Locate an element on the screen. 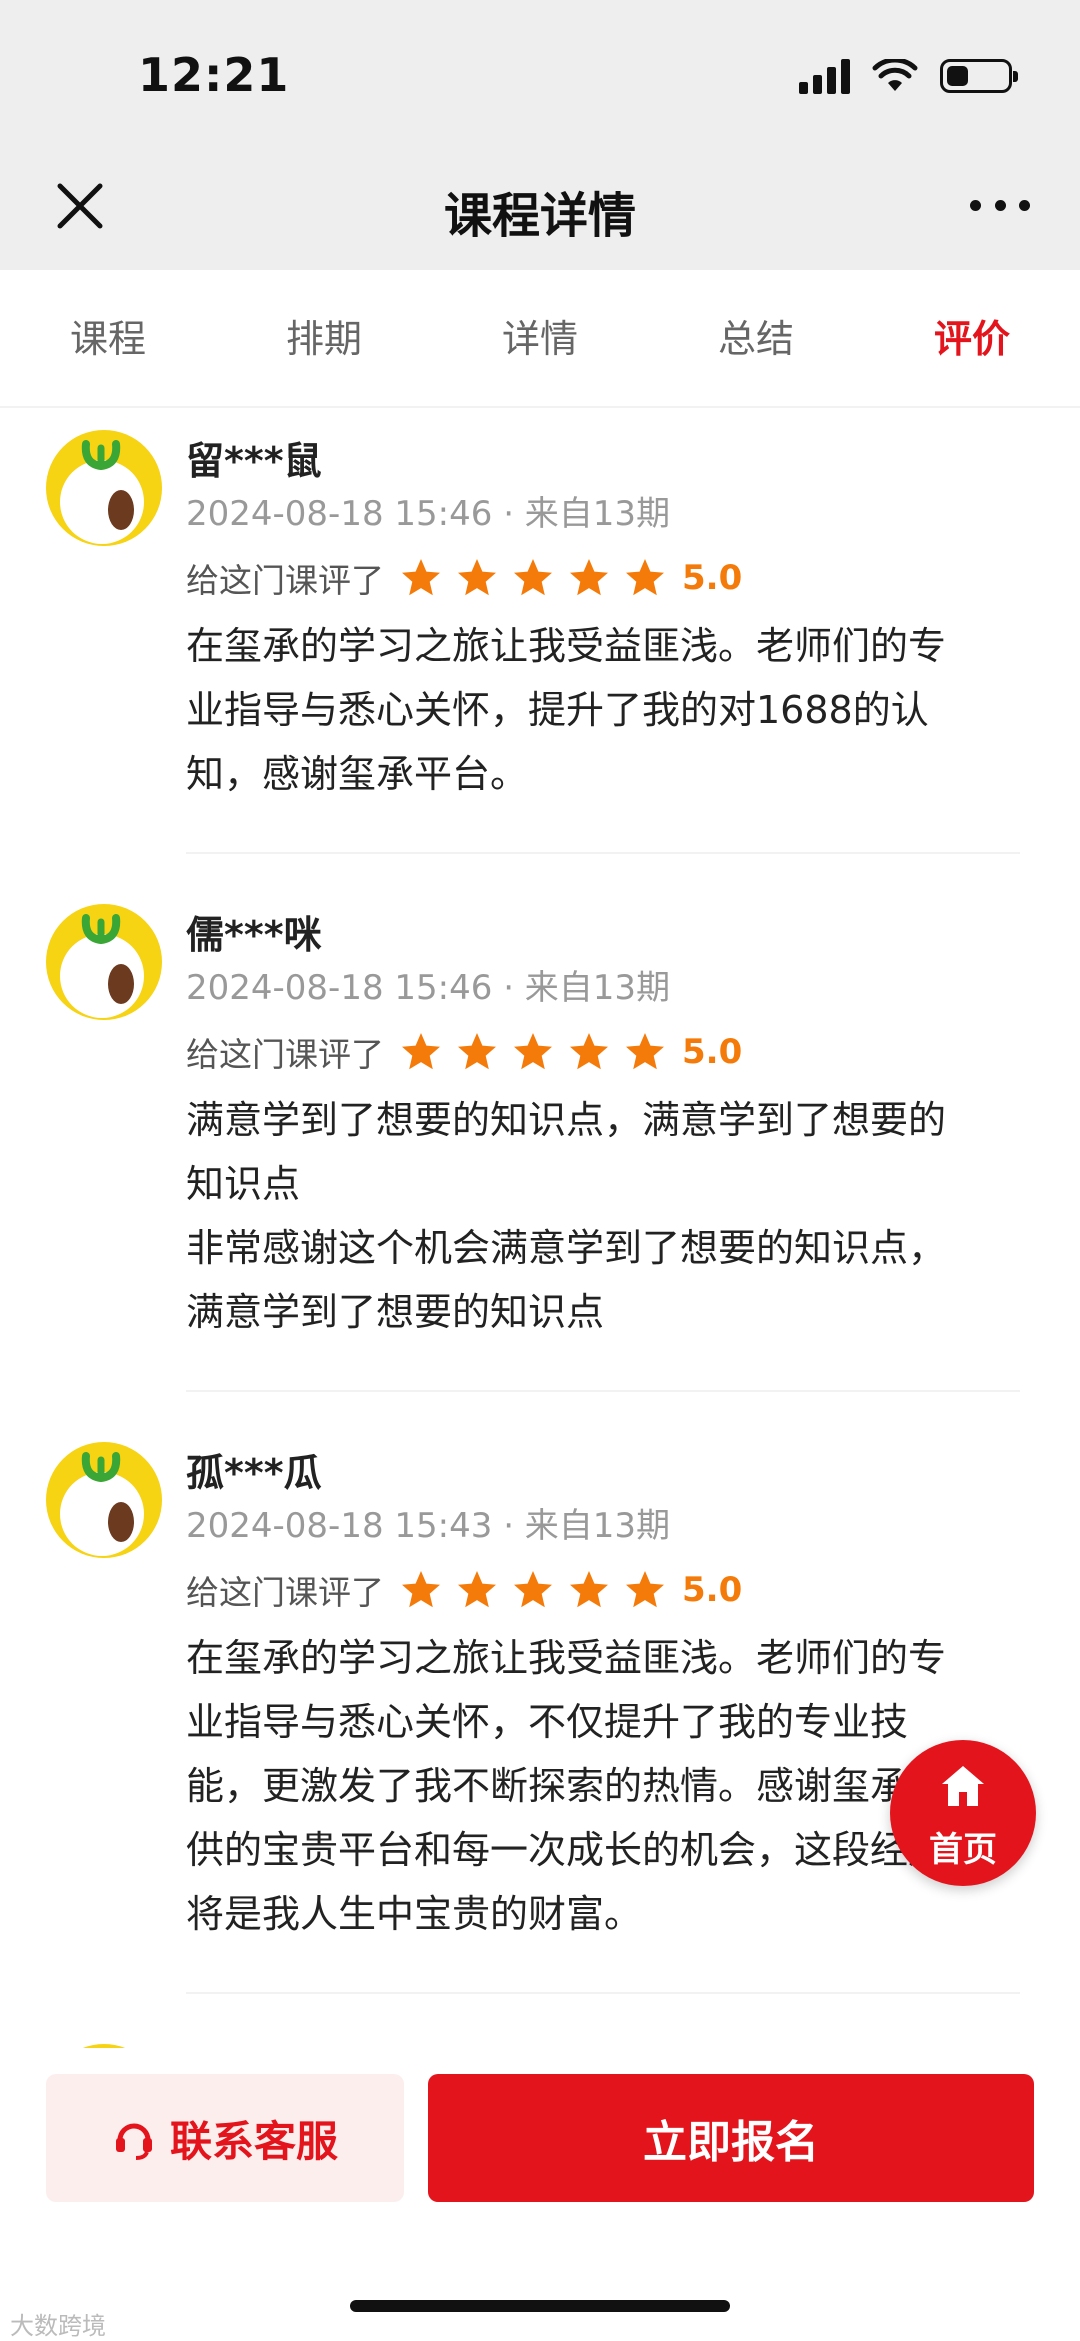 The width and height of the screenshot is (1080, 2341). review-content-line: 满意学到了想要的知识点，满意学到了想要的 is located at coordinates (566, 1120).